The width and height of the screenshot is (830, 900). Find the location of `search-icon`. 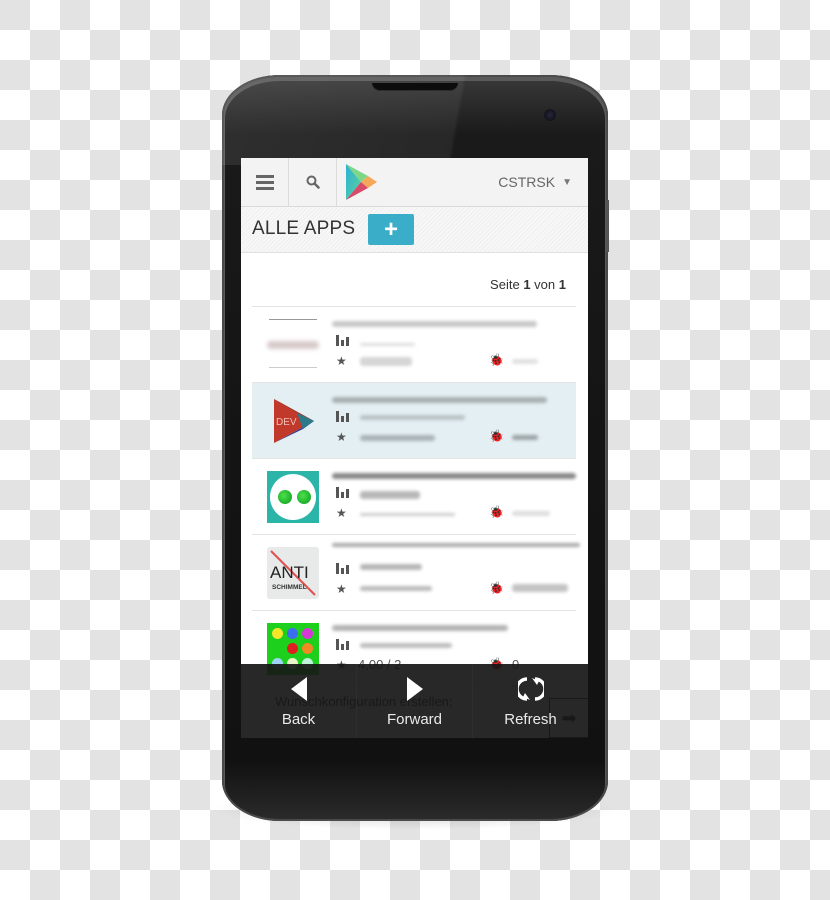

search-icon is located at coordinates (313, 182).